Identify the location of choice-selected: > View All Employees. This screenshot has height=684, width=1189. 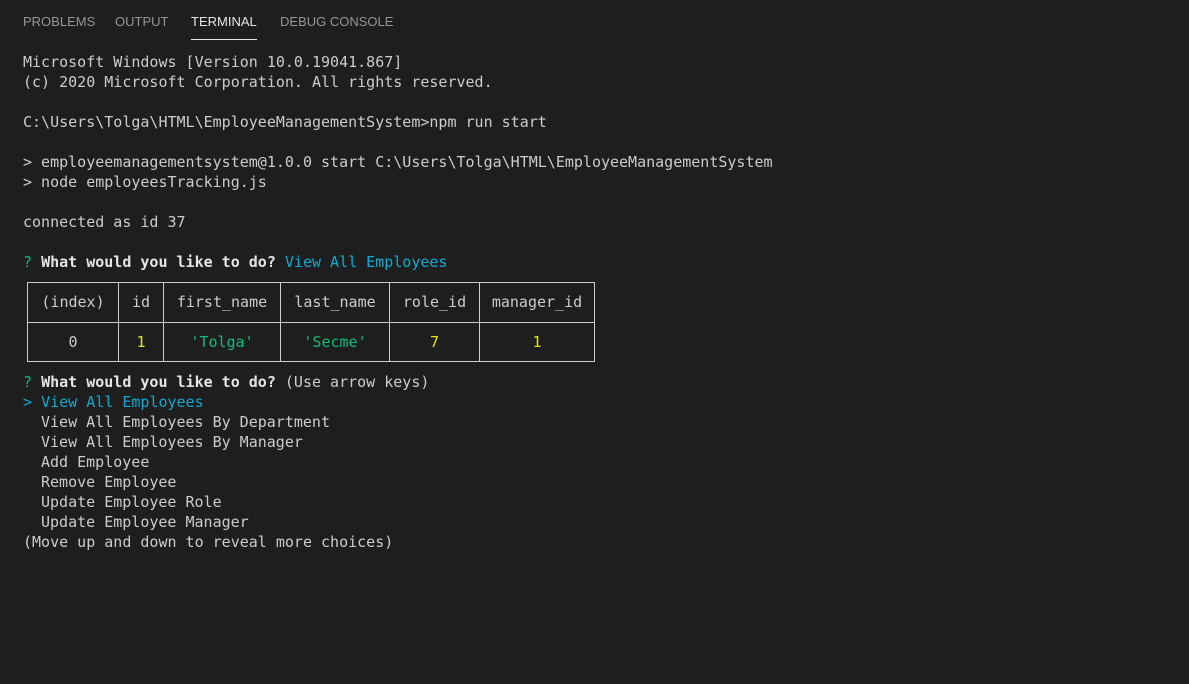
(113, 402).